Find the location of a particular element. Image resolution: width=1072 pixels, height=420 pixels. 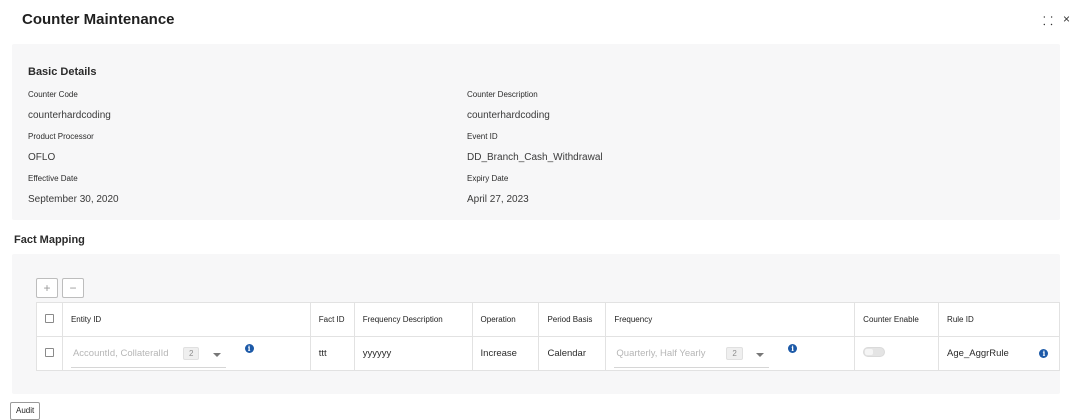

period-basis-cell: Calendar is located at coordinates (572, 353).